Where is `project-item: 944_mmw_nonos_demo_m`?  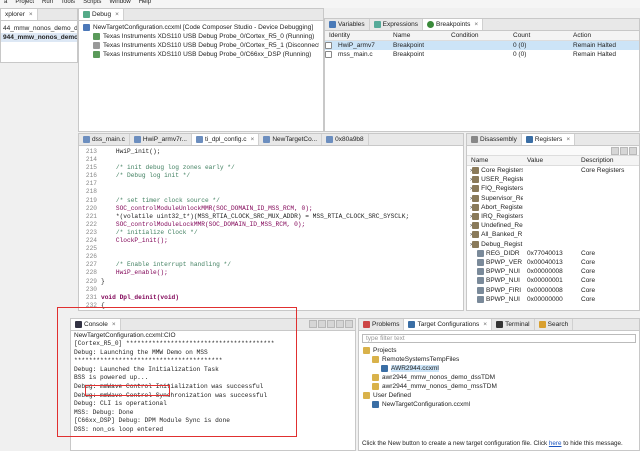
project-item: 944_mmw_nonos_demo_m is located at coordinates (39, 37).